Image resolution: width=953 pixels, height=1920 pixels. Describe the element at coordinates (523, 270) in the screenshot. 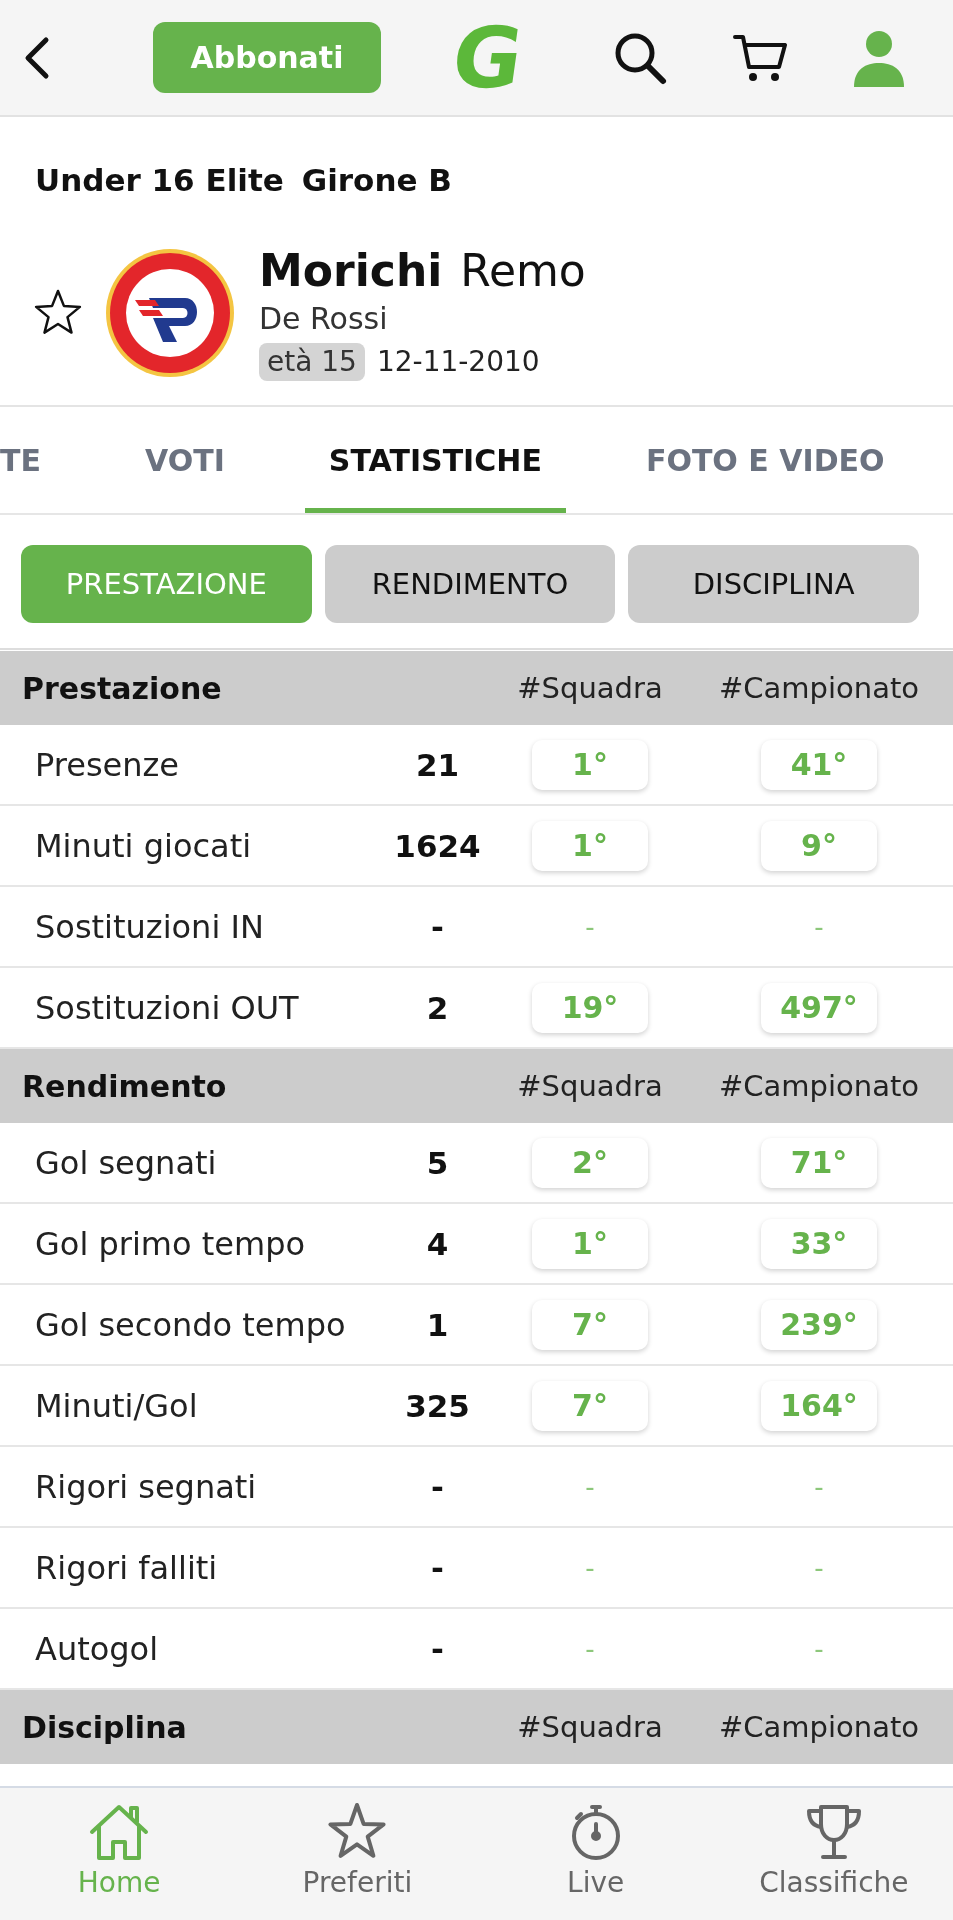

I see `player-first-name: Remo` at that location.